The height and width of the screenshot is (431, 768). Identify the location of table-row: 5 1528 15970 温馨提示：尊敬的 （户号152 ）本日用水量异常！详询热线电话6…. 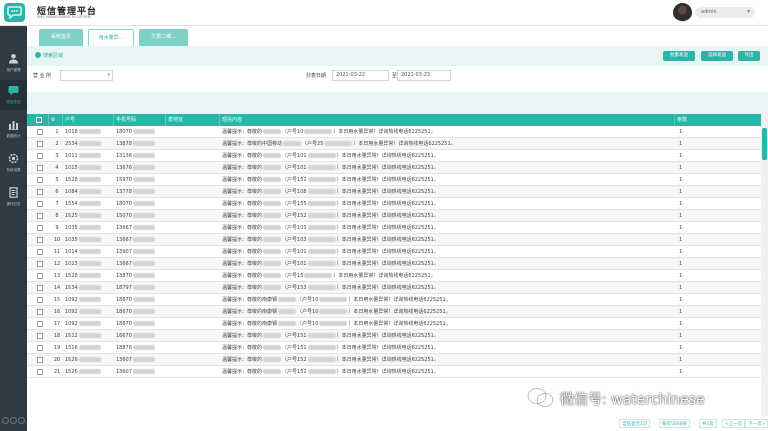
(397, 180).